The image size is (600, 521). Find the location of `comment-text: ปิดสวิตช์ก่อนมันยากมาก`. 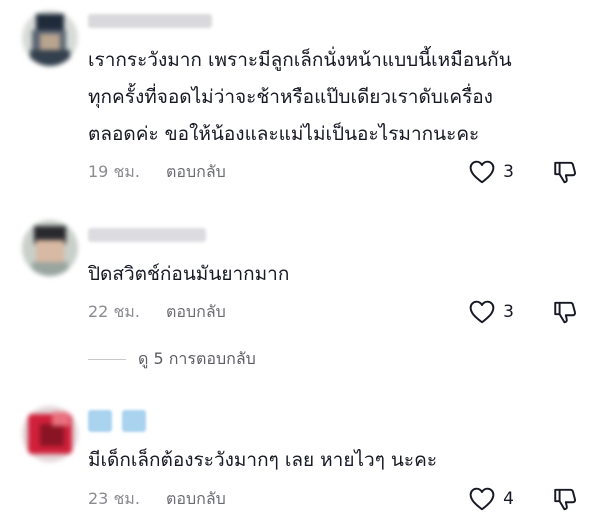

comment-text: ปิดสวิตช์ก่อนมันยากมาก is located at coordinates (189, 274).